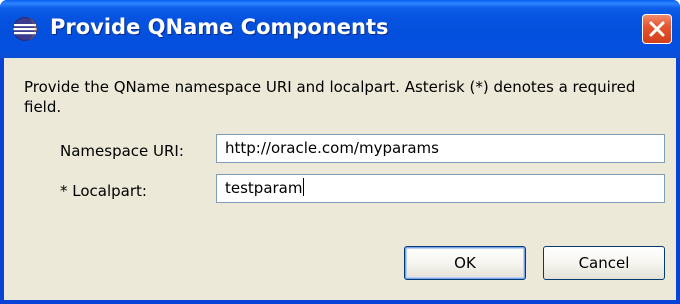 The image size is (680, 304). Describe the element at coordinates (440, 188) in the screenshot. I see `localpart-input: testparam` at that location.